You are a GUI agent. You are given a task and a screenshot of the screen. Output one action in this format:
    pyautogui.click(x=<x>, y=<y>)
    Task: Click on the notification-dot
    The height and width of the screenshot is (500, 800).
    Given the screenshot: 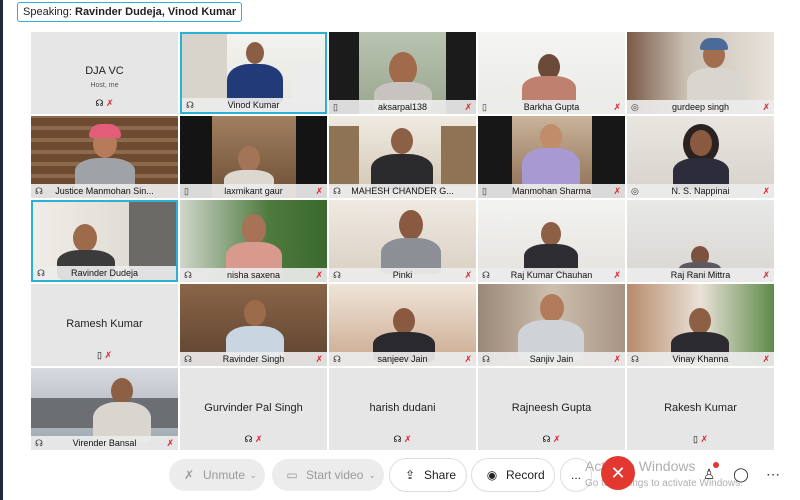 What is the action you would take?
    pyautogui.click(x=716, y=465)
    